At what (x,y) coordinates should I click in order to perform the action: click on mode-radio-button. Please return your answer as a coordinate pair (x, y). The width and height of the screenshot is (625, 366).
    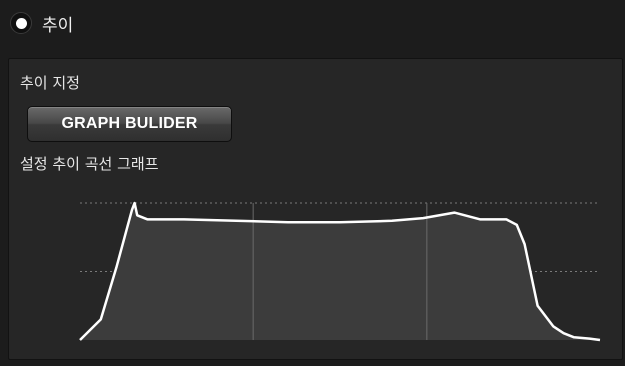
    Looking at the image, I should click on (21, 23).